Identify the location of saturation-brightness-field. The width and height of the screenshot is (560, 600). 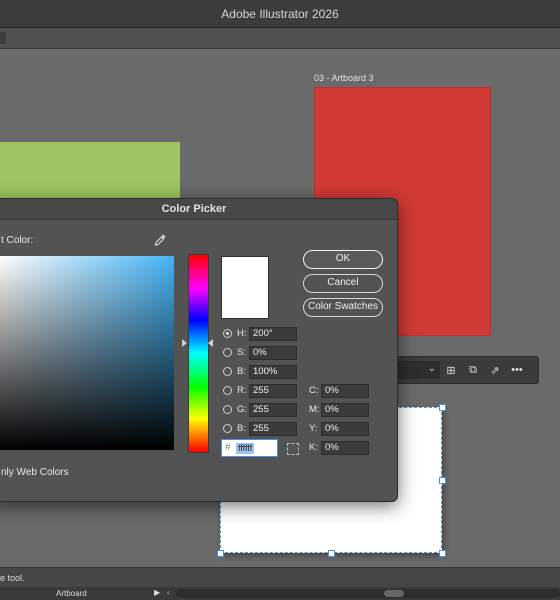
(87, 353).